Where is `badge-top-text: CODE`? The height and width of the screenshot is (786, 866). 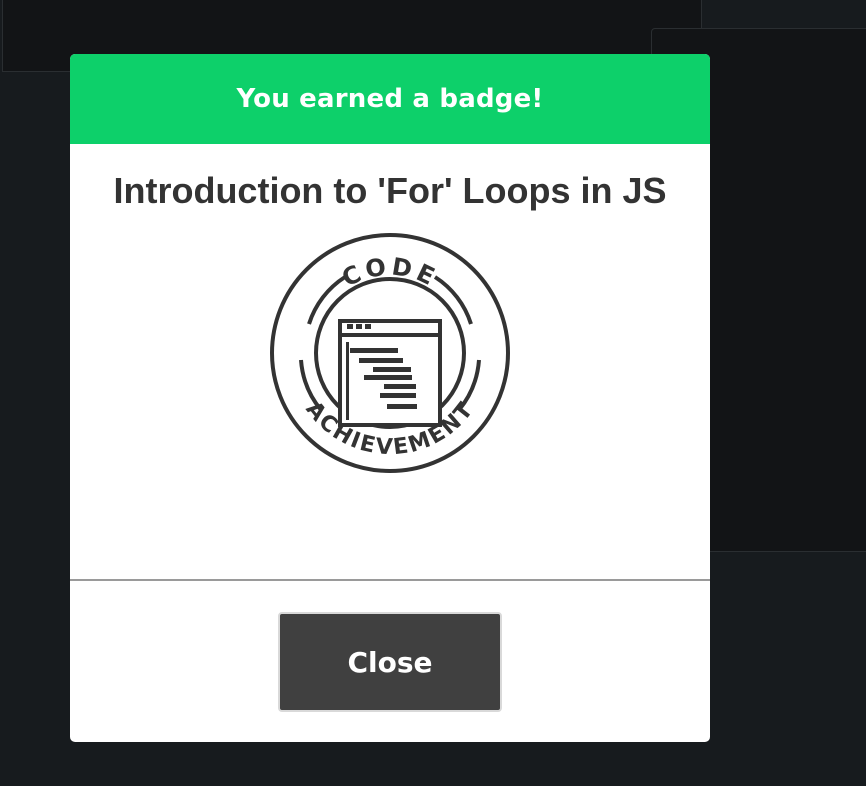
badge-top-text: CODE is located at coordinates (388, 272).